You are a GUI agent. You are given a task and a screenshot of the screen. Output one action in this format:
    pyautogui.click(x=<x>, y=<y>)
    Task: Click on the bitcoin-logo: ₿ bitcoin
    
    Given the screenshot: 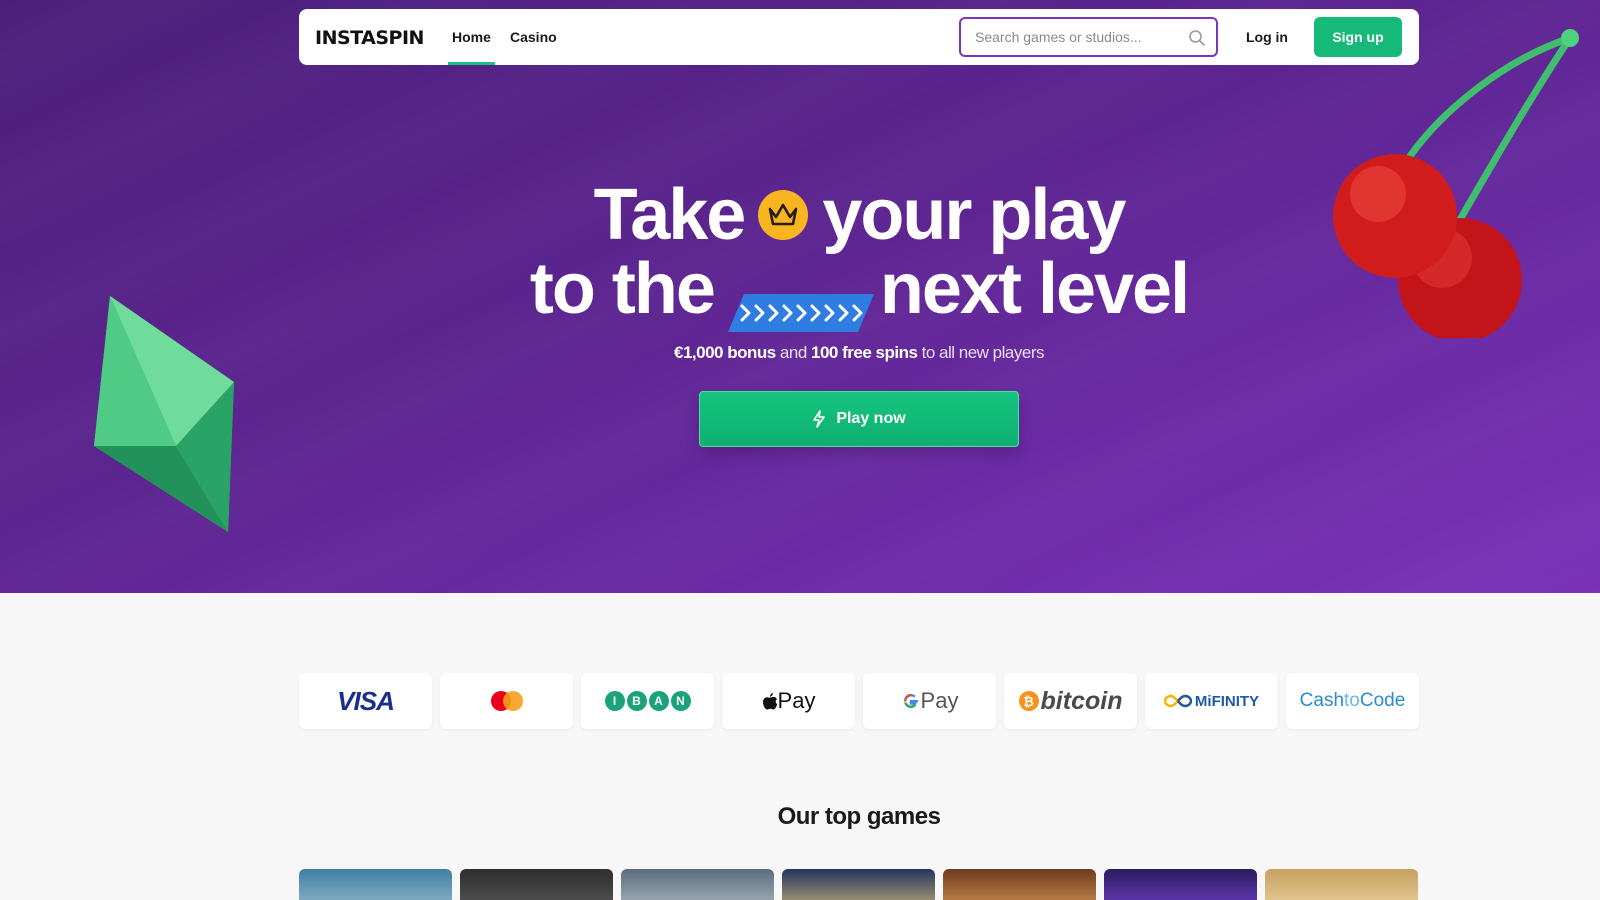 What is the action you would take?
    pyautogui.click(x=1070, y=701)
    